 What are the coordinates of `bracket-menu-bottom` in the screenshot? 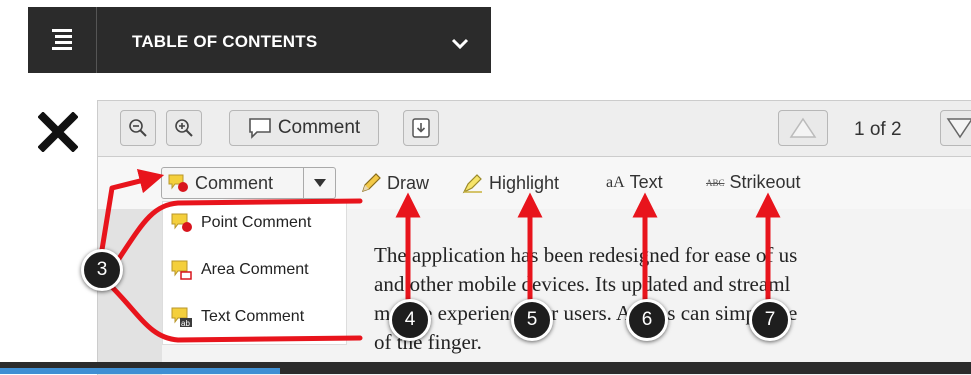 It's located at (235, 312).